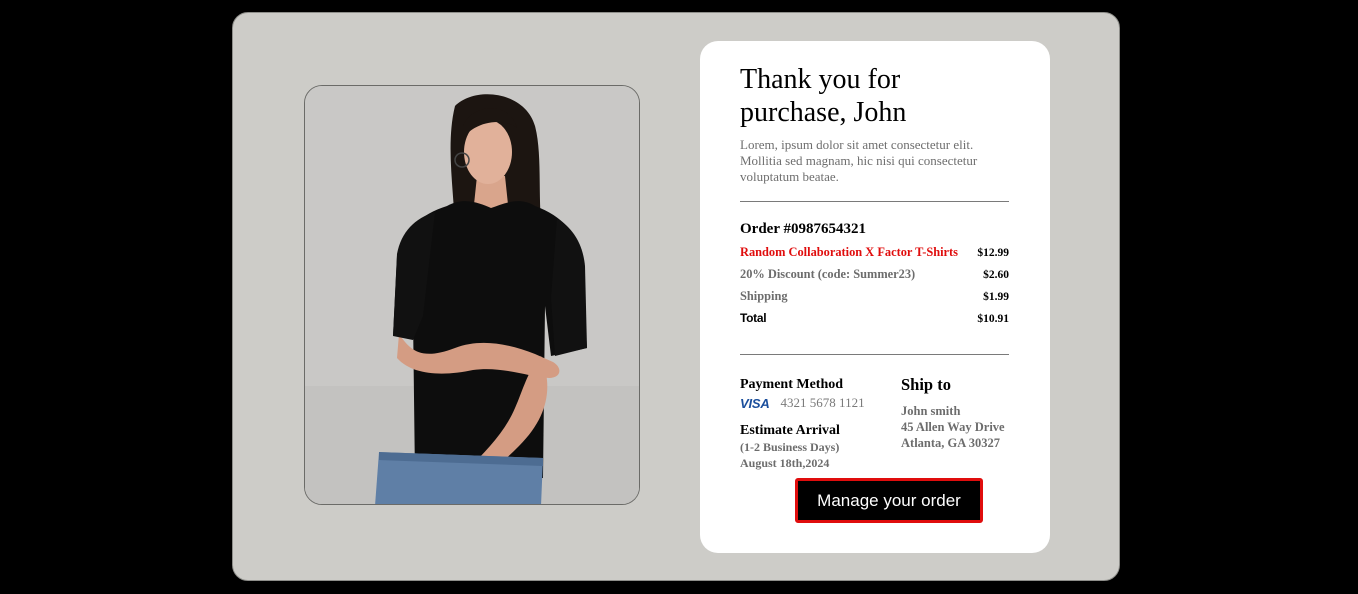  I want to click on card-number: 4321 5678 1121, so click(822, 402).